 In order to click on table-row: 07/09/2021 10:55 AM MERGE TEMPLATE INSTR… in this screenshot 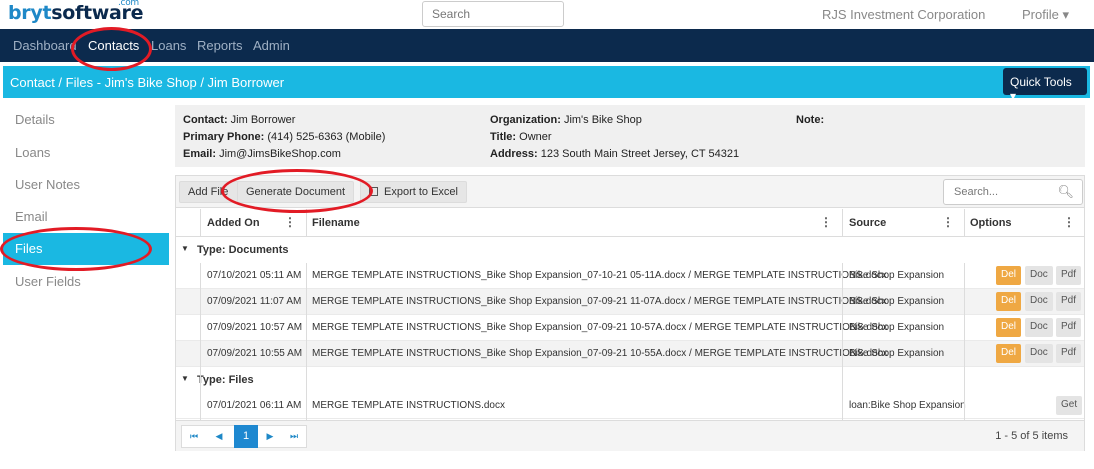, I will do `click(630, 354)`.